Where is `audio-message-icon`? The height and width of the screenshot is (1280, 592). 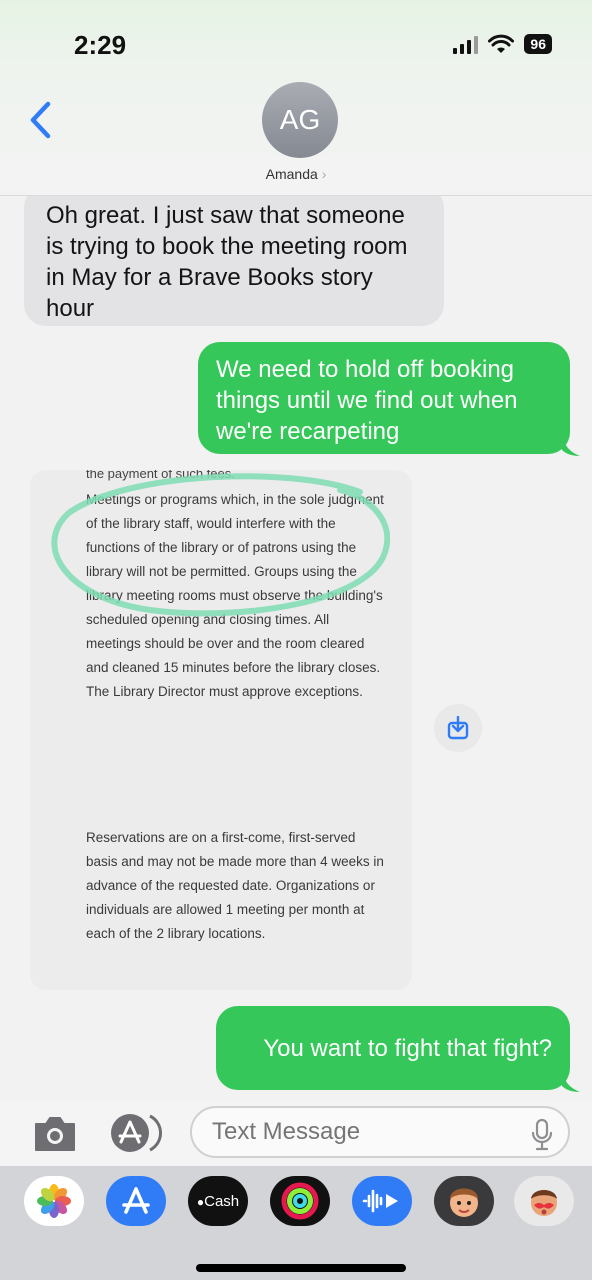 audio-message-icon is located at coordinates (380, 1201).